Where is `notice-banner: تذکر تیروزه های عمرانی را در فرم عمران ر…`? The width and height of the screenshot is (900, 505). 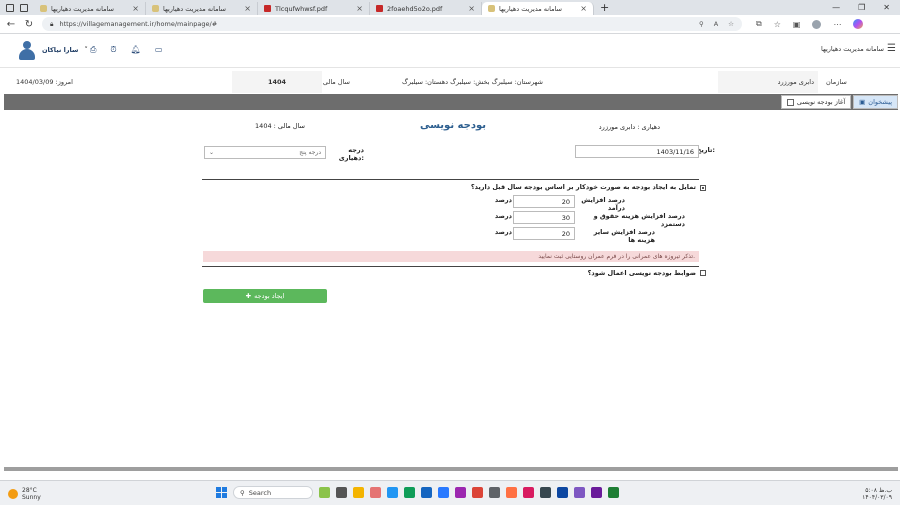
notice-banner: تذکر تیروزه های عمرانی را در فرم عمران ر… is located at coordinates (451, 256).